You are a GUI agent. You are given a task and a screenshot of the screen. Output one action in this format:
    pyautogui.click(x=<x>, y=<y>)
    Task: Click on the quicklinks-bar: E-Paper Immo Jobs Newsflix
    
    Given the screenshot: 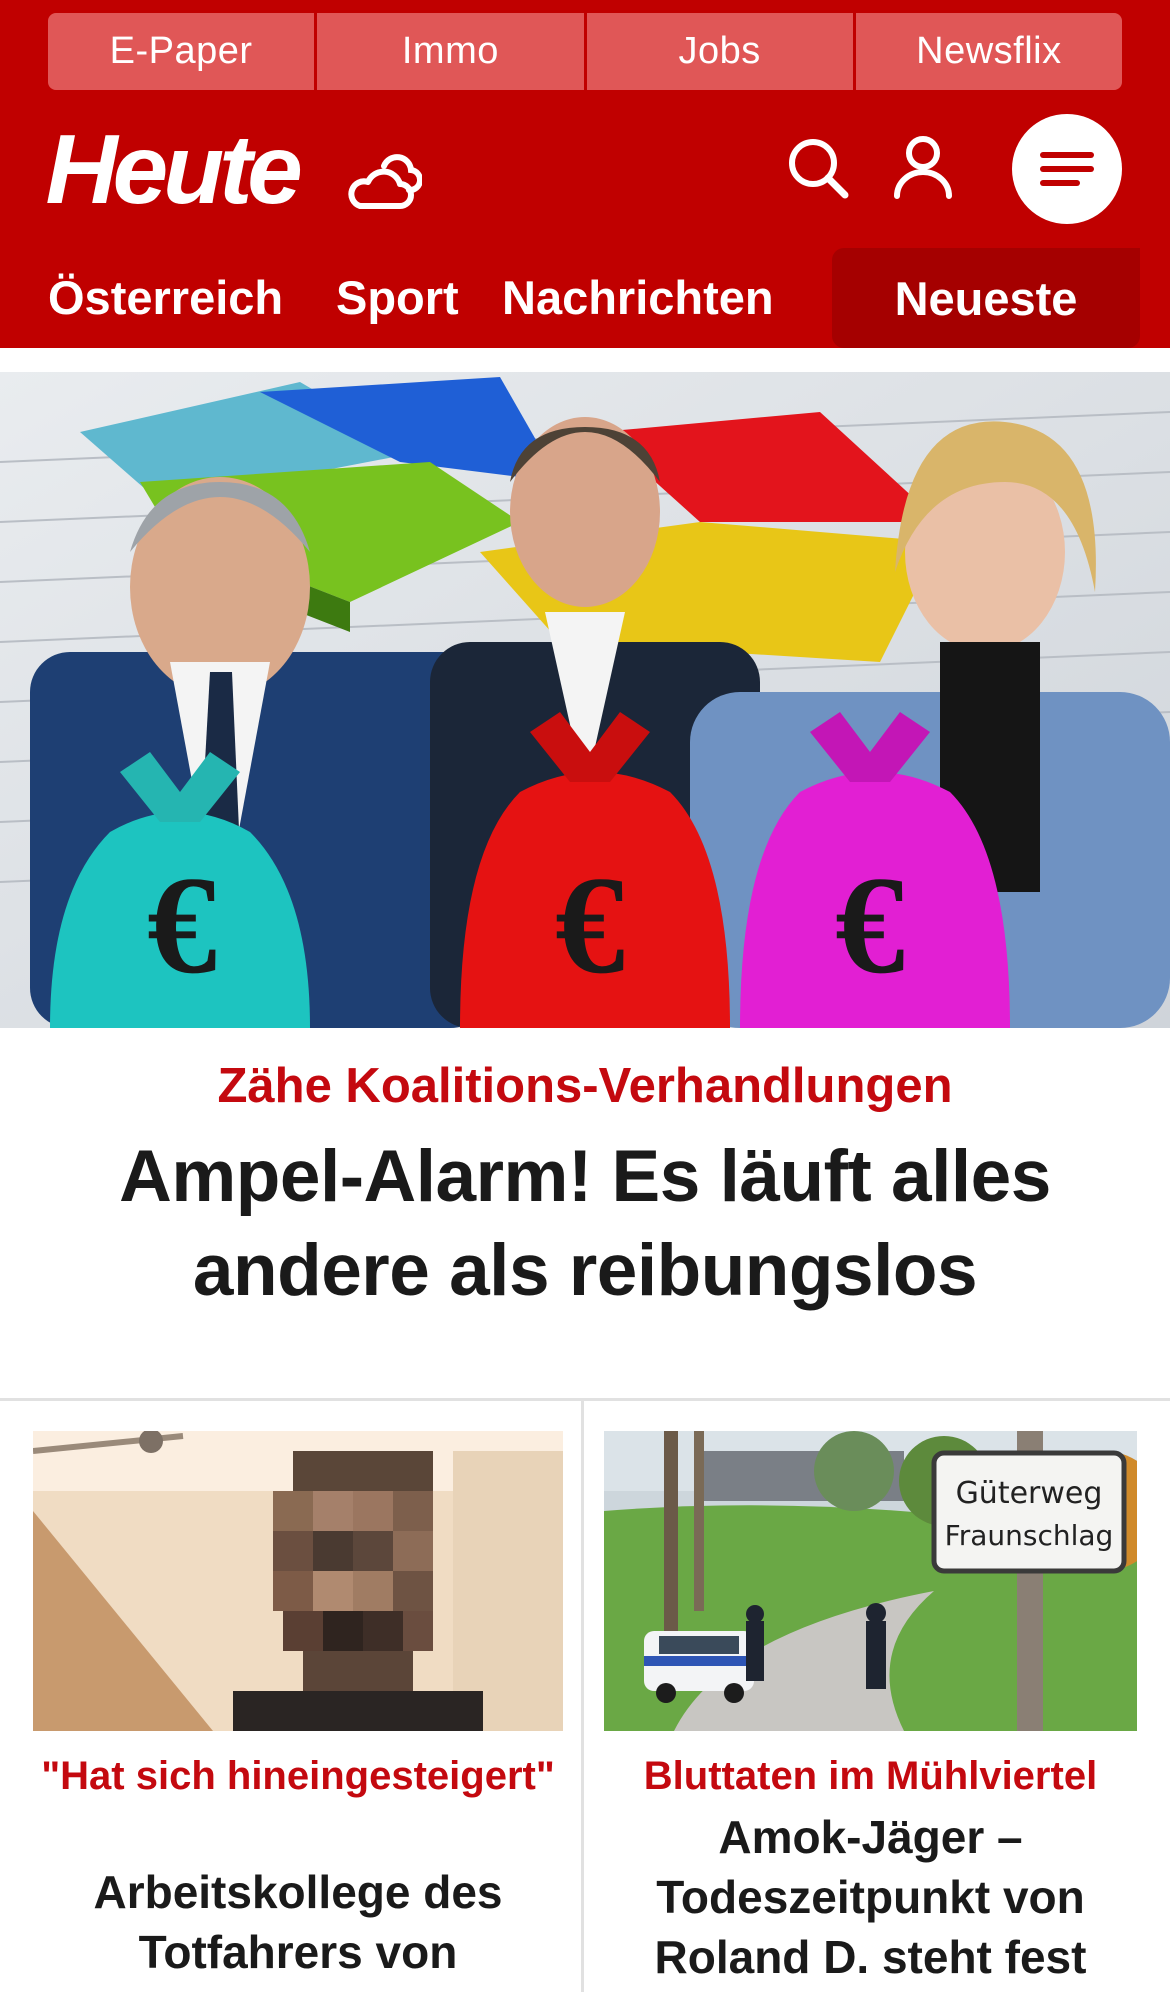 What is the action you would take?
    pyautogui.click(x=585, y=51)
    